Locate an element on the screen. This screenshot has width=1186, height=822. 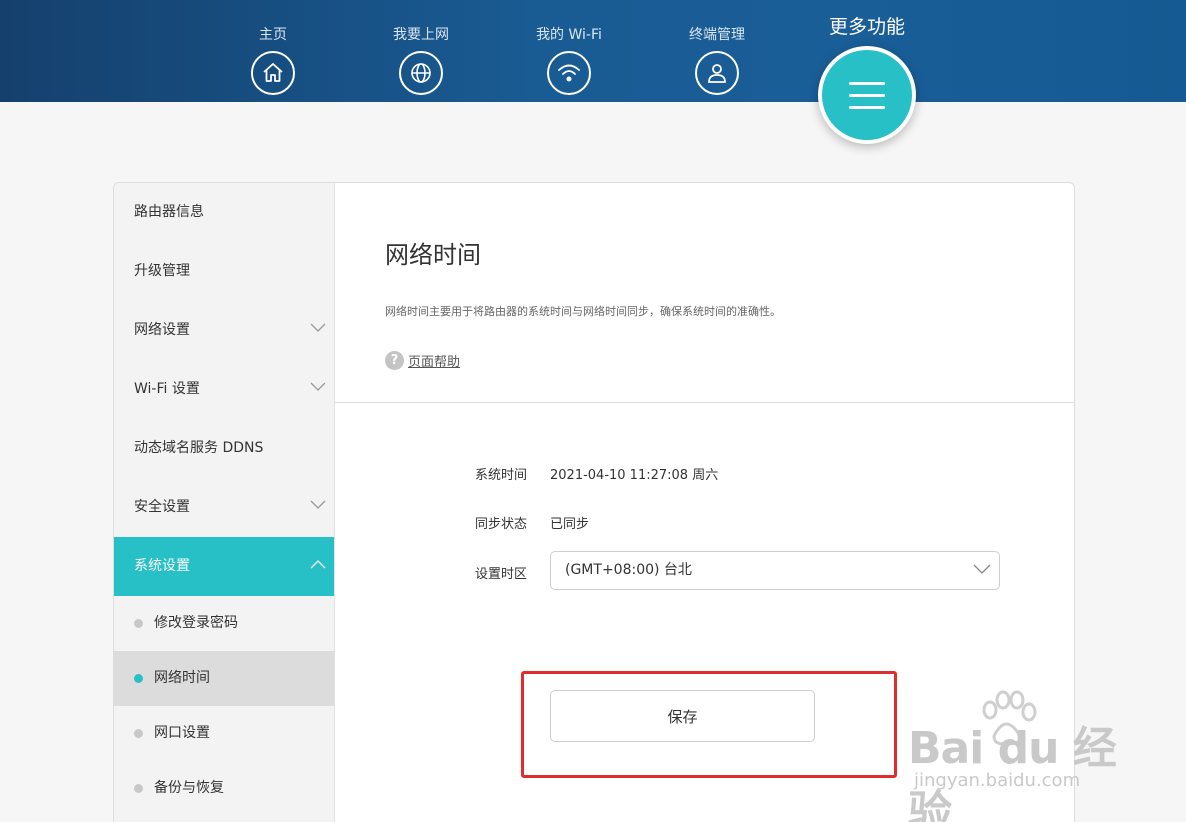
sidebar-item-ddns: 动态域名服务 DDNS is located at coordinates (224, 448).